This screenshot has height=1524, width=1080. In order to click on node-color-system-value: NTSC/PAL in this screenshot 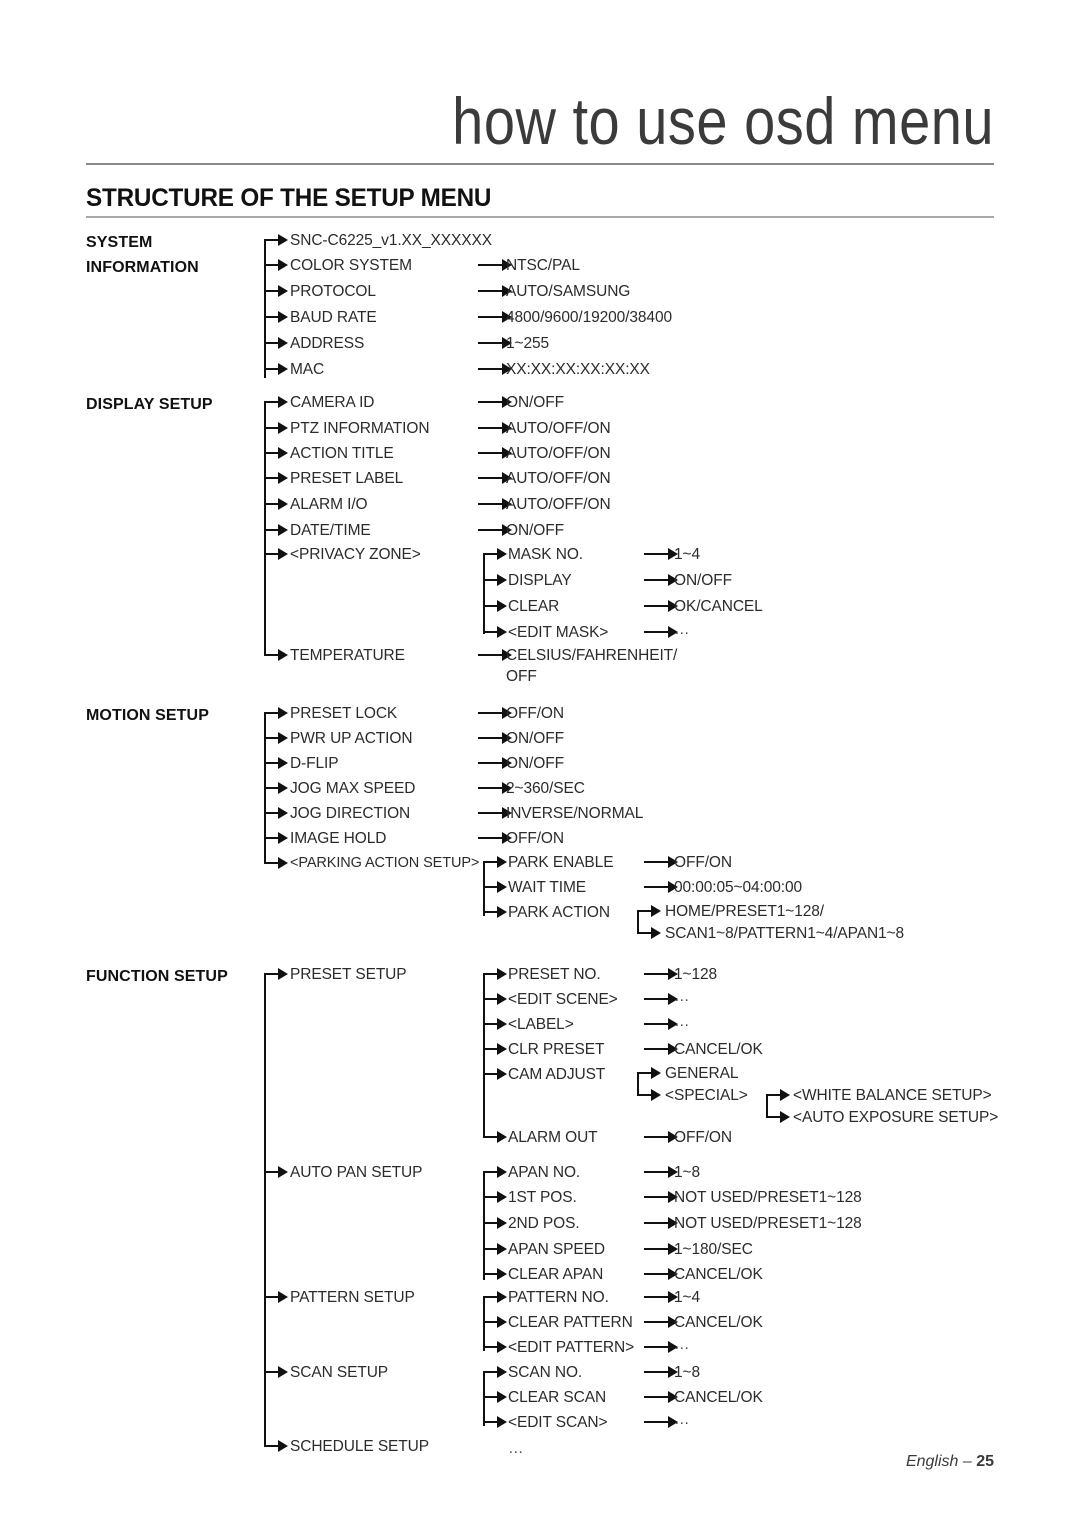, I will do `click(543, 265)`.